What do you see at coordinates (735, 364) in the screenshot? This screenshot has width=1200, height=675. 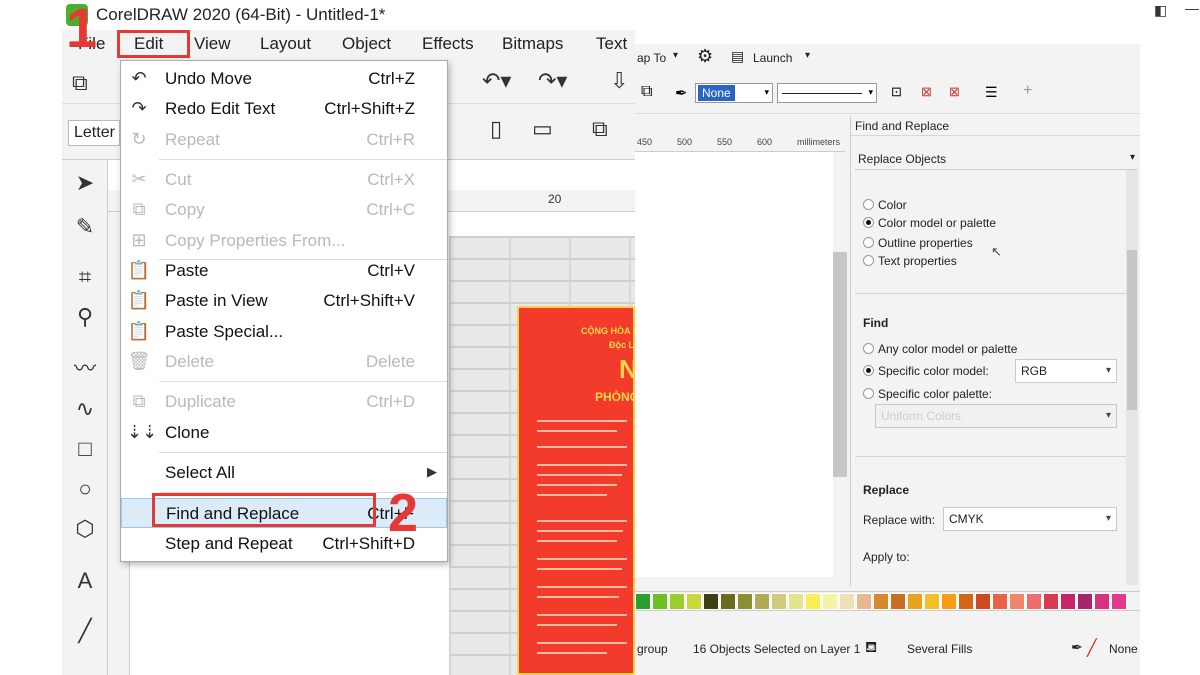 I see `right-canvas` at bounding box center [735, 364].